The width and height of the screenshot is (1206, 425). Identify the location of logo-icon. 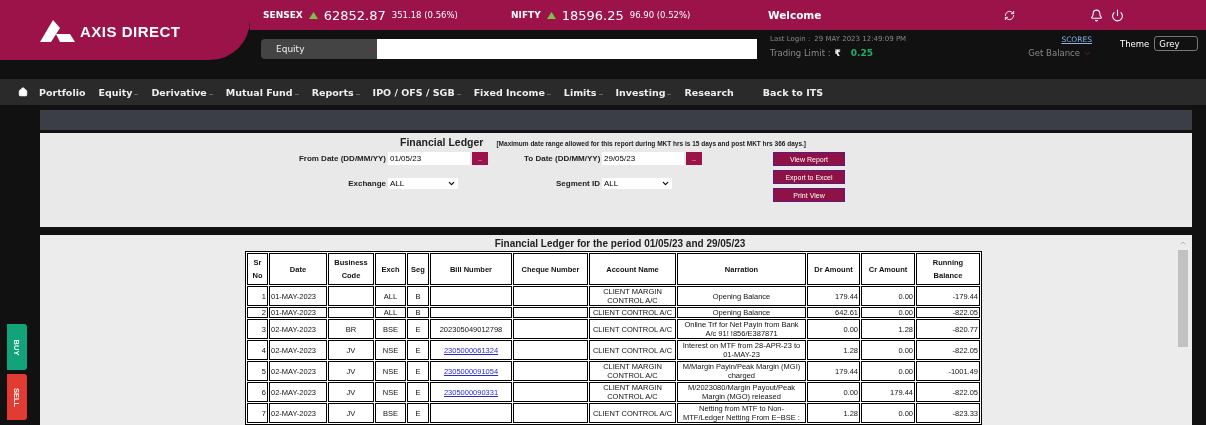
(58, 31).